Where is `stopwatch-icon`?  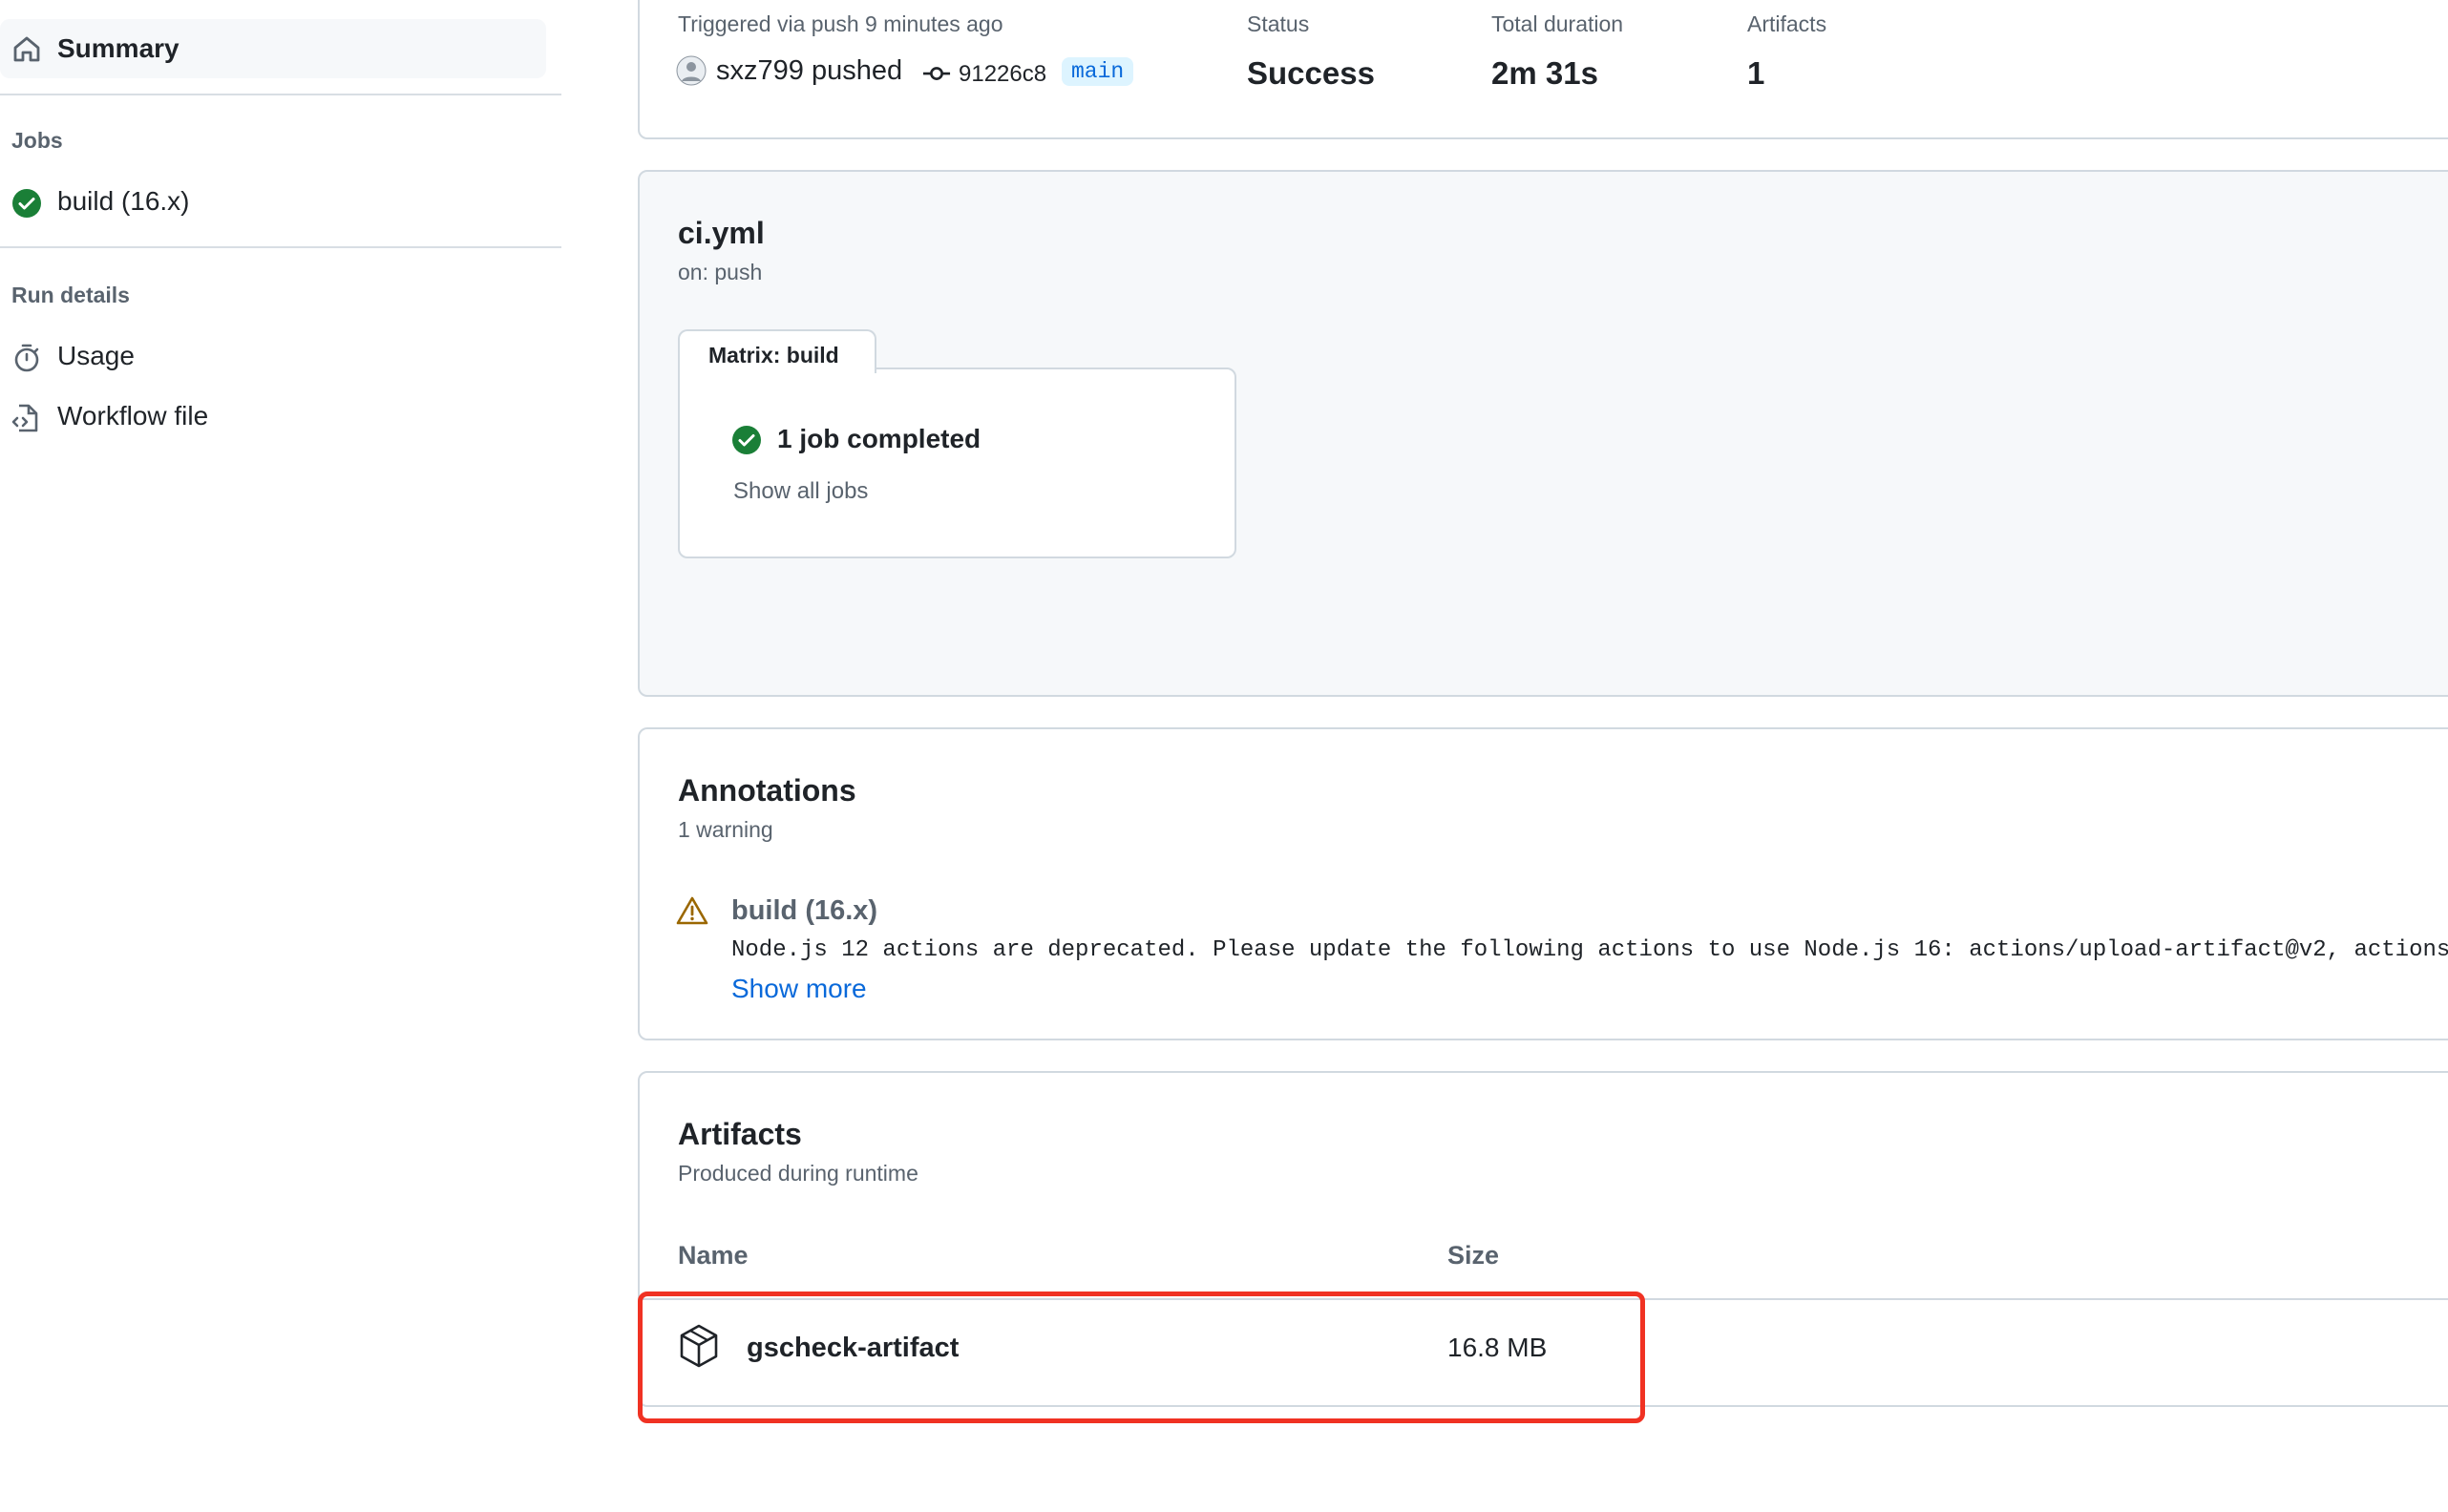
stopwatch-icon is located at coordinates (27, 361).